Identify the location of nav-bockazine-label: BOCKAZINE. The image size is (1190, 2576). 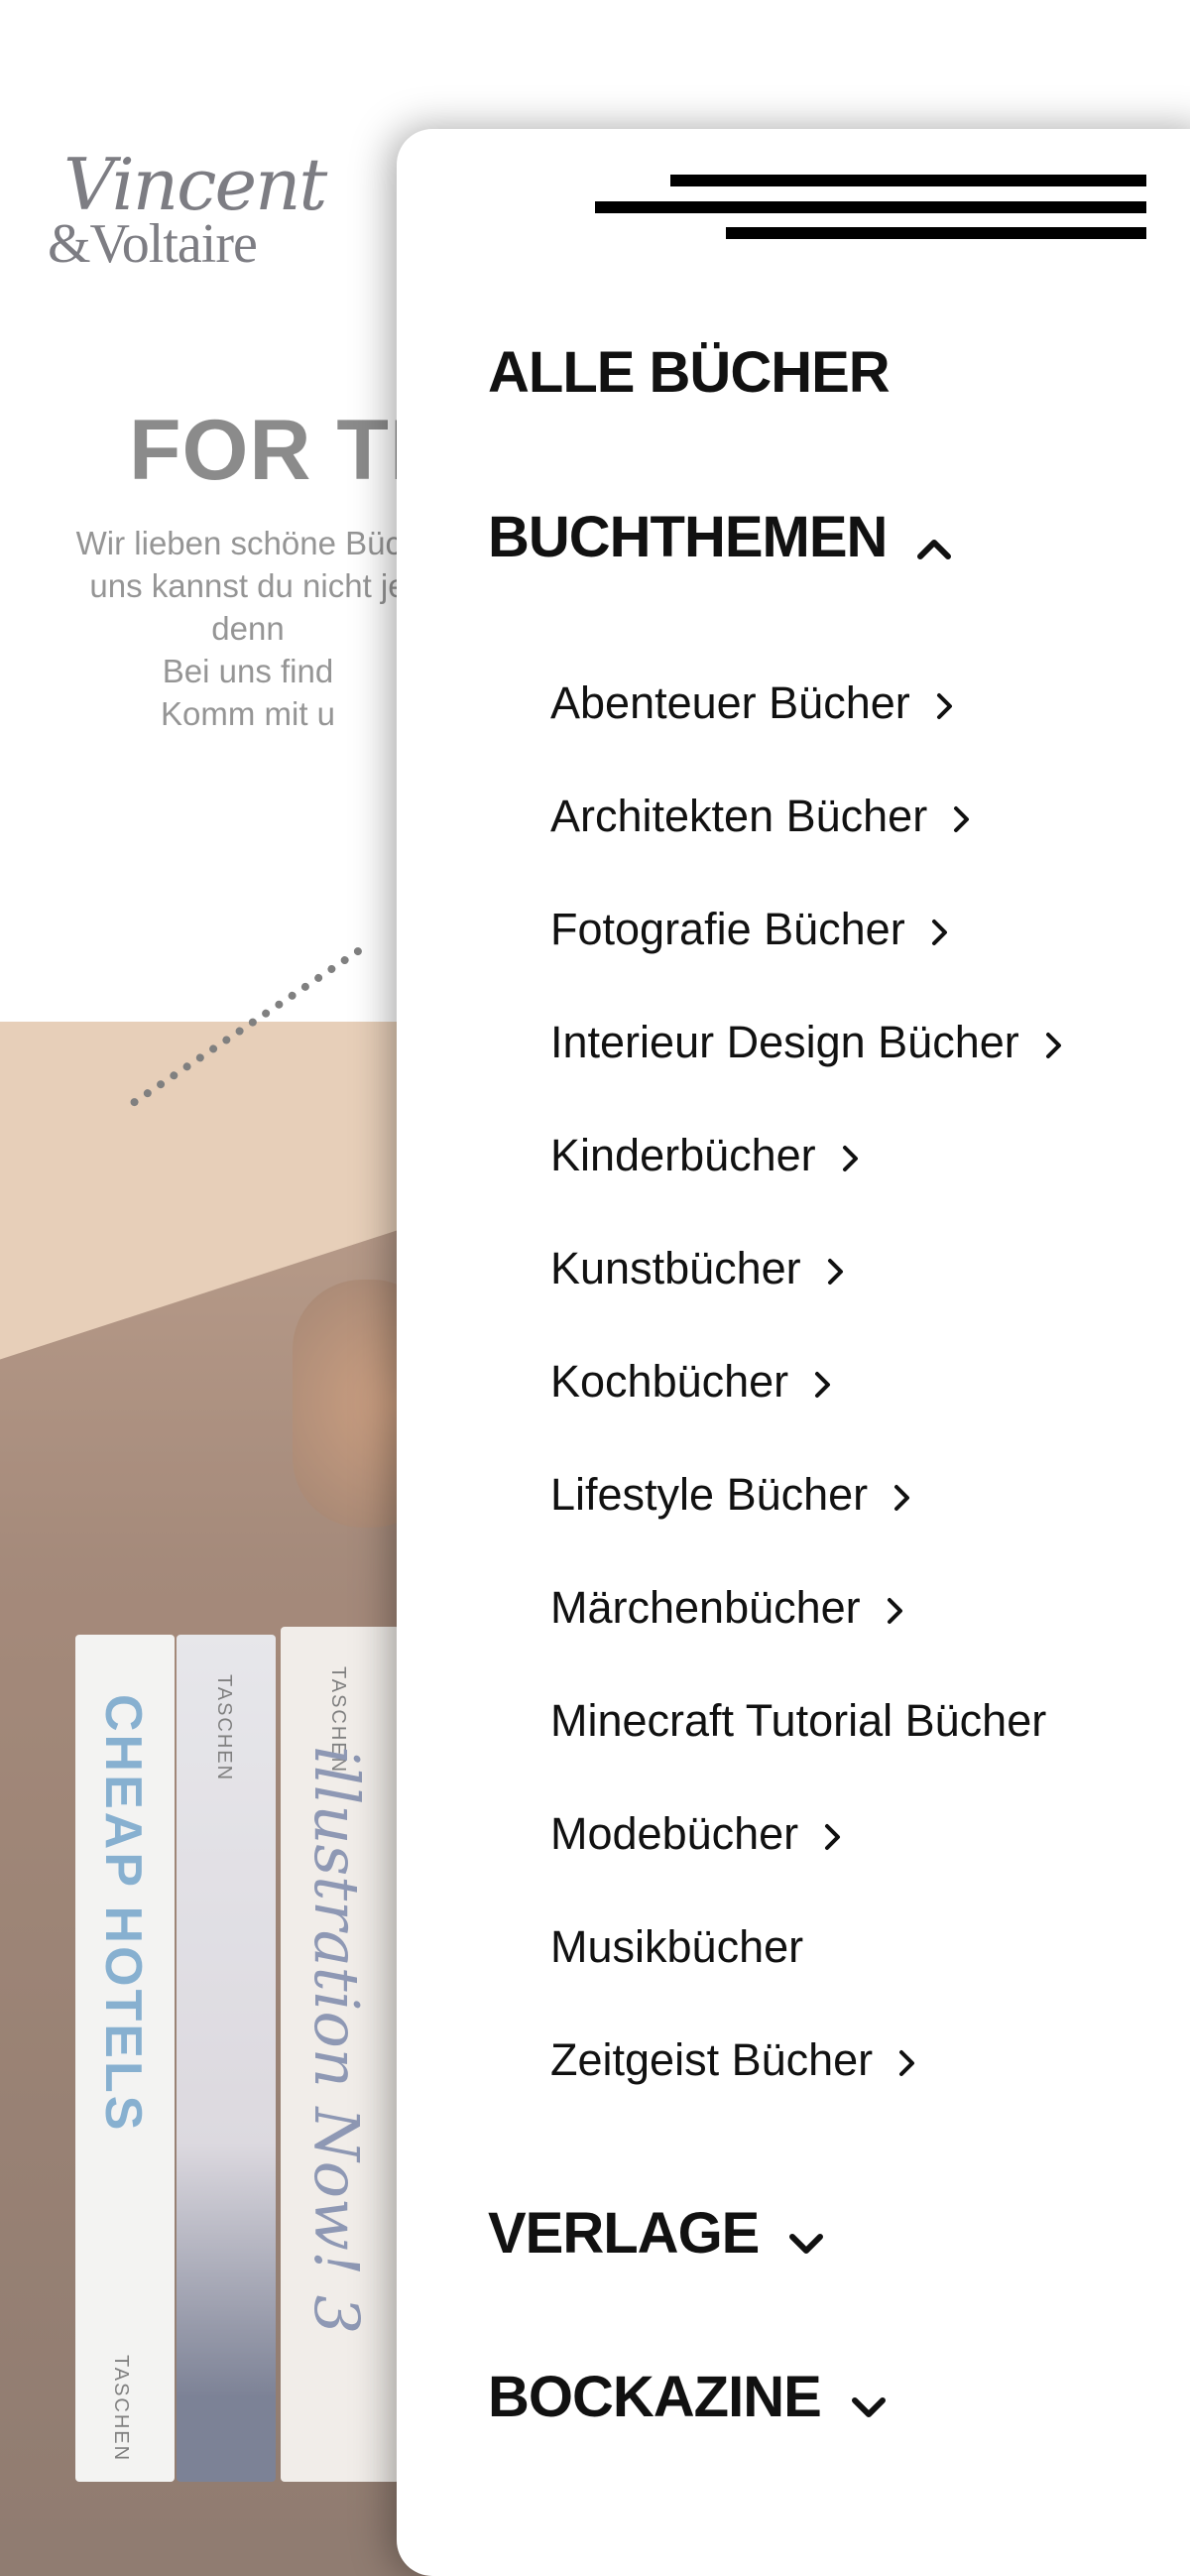
(655, 2397).